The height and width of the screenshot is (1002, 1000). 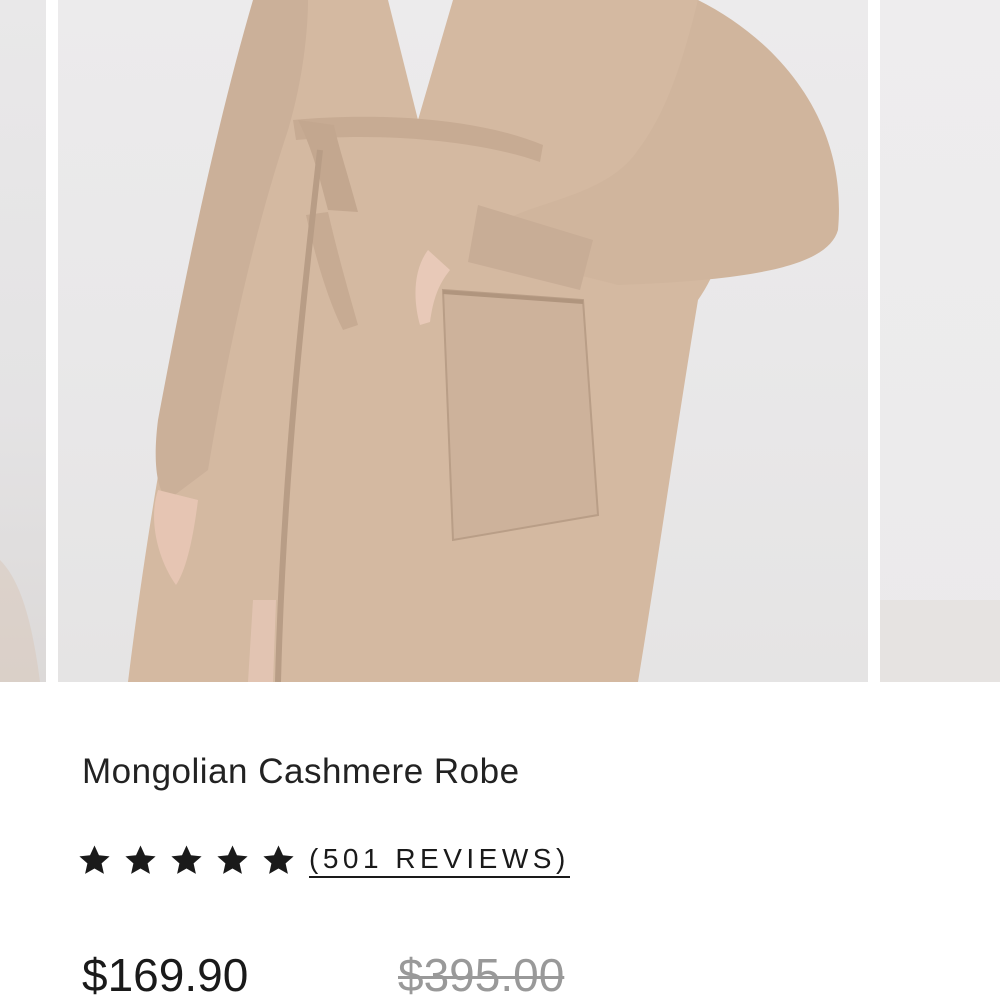 I want to click on product-rating: (501 REVIEWS), so click(x=323, y=860).